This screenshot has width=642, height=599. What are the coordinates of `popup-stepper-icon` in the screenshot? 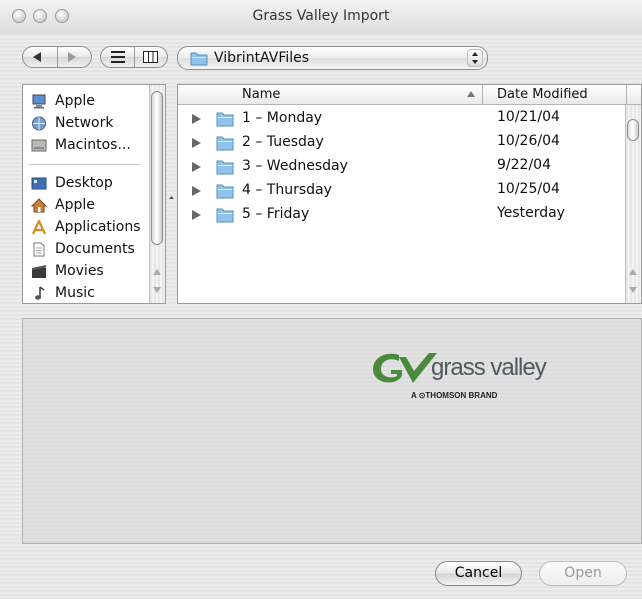 It's located at (475, 58).